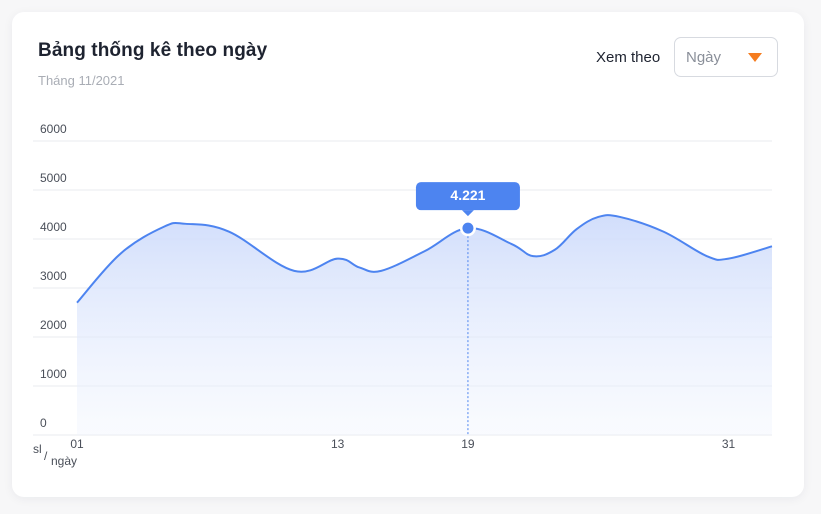  Describe the element at coordinates (77, 444) in the screenshot. I see `x-tick-label: 01` at that location.